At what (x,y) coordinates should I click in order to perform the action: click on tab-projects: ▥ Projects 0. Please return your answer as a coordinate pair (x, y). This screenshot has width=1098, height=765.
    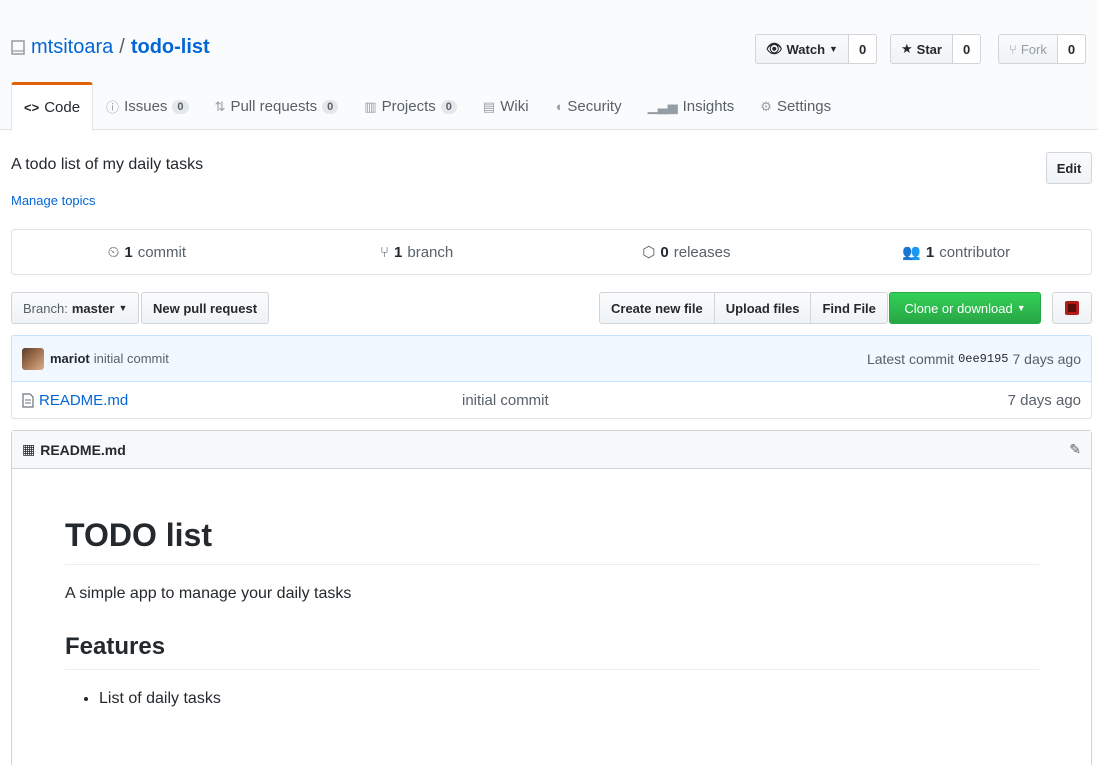
    Looking at the image, I should click on (410, 106).